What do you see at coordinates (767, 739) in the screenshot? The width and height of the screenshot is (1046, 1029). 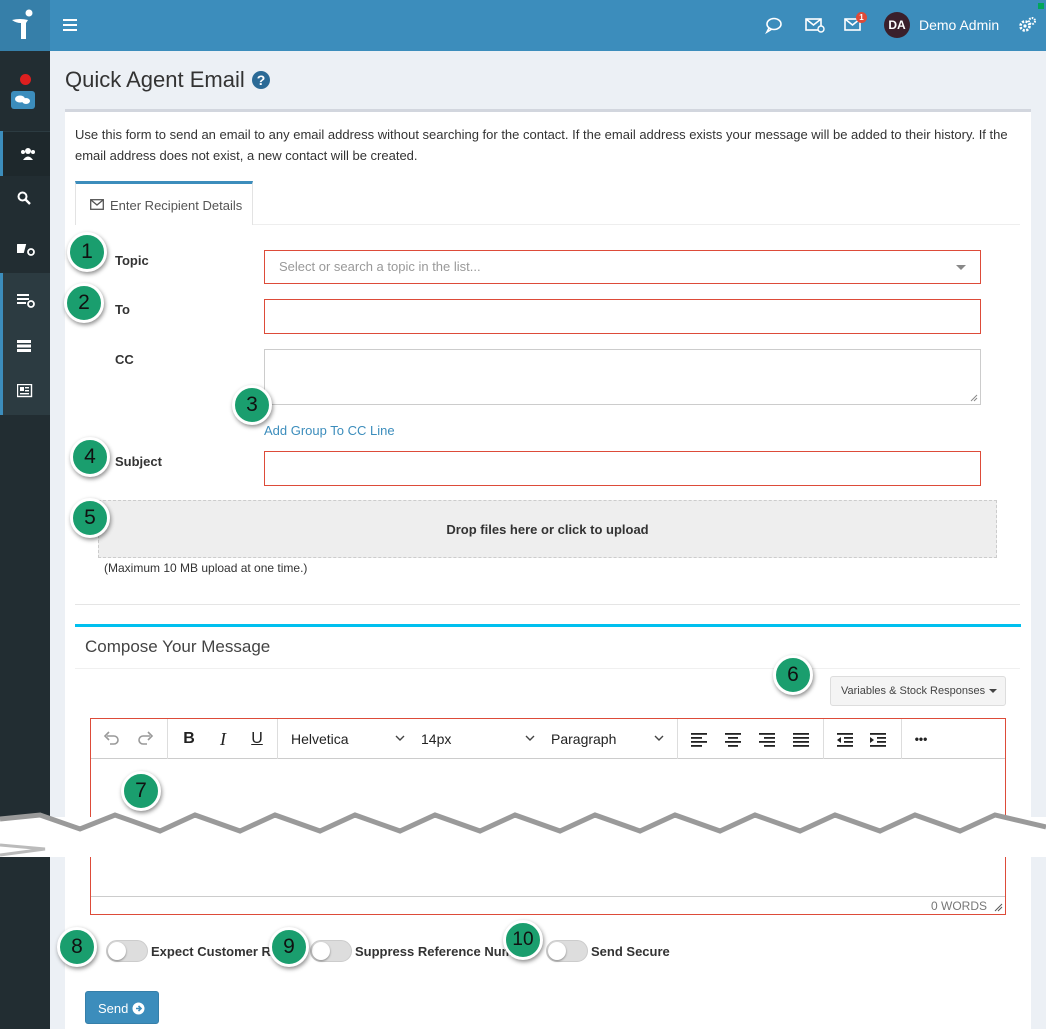 I see `align-right-icon` at bounding box center [767, 739].